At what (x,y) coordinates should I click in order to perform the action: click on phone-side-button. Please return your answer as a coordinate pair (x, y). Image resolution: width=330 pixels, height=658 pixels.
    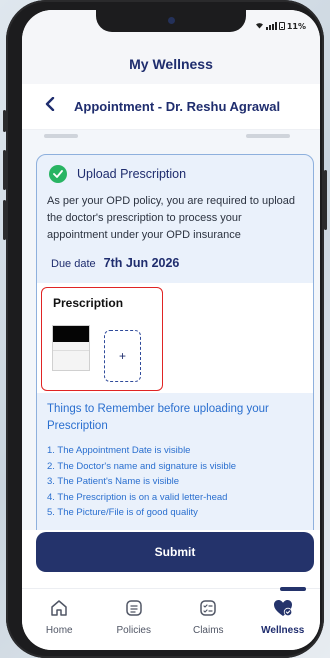
    Looking at the image, I should click on (4, 121).